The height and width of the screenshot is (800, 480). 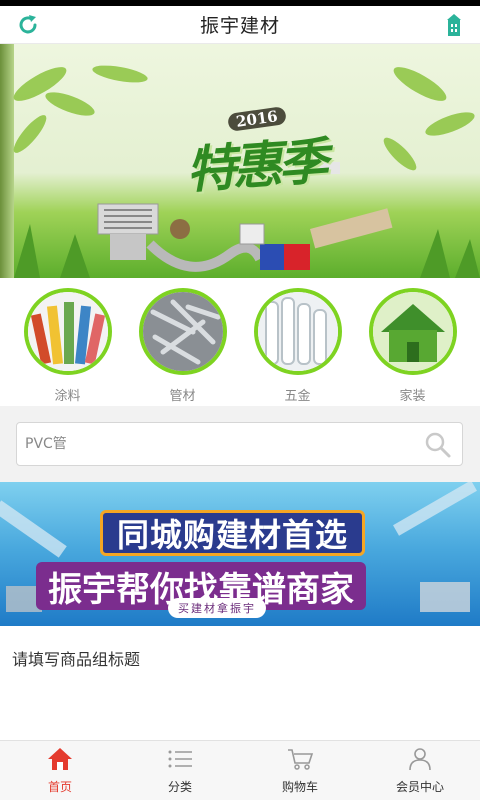 I want to click on tab-member-center: 会员中心, so click(x=420, y=770).